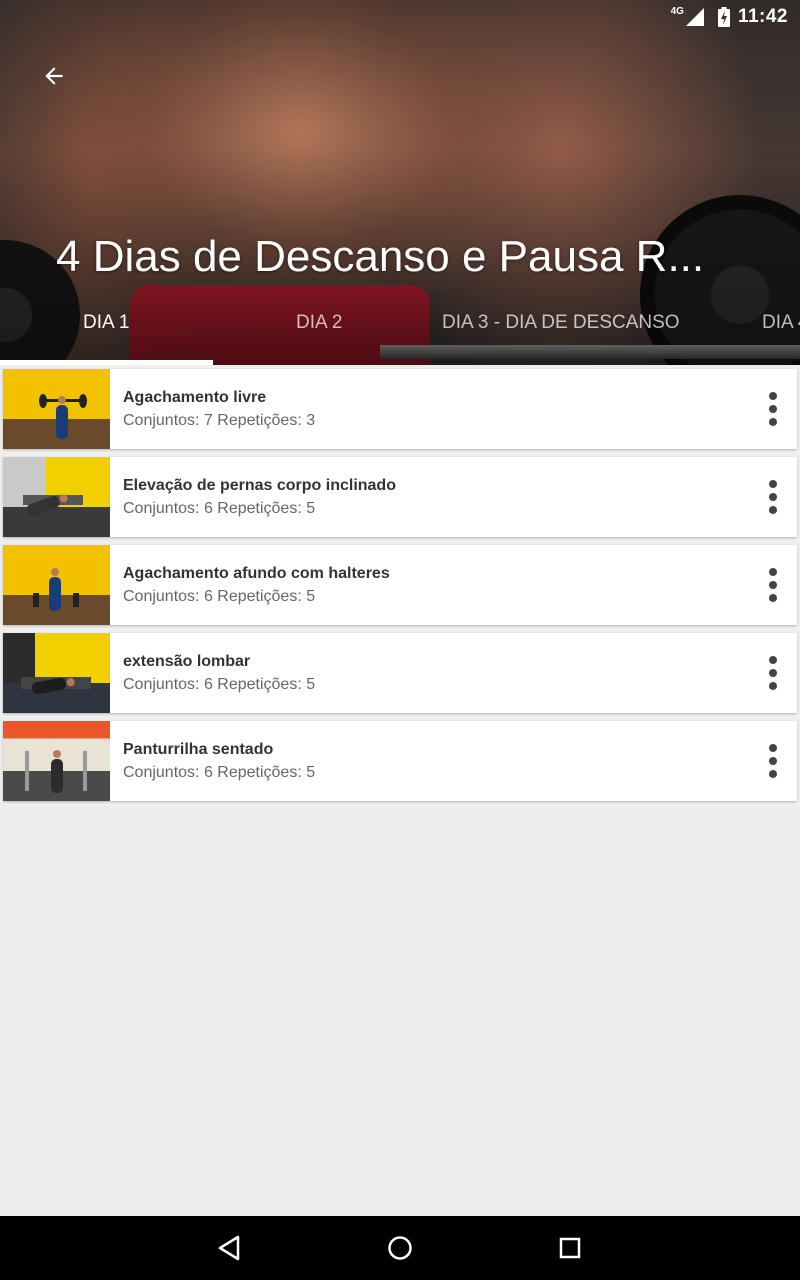  I want to click on home-circle-icon, so click(400, 1248).